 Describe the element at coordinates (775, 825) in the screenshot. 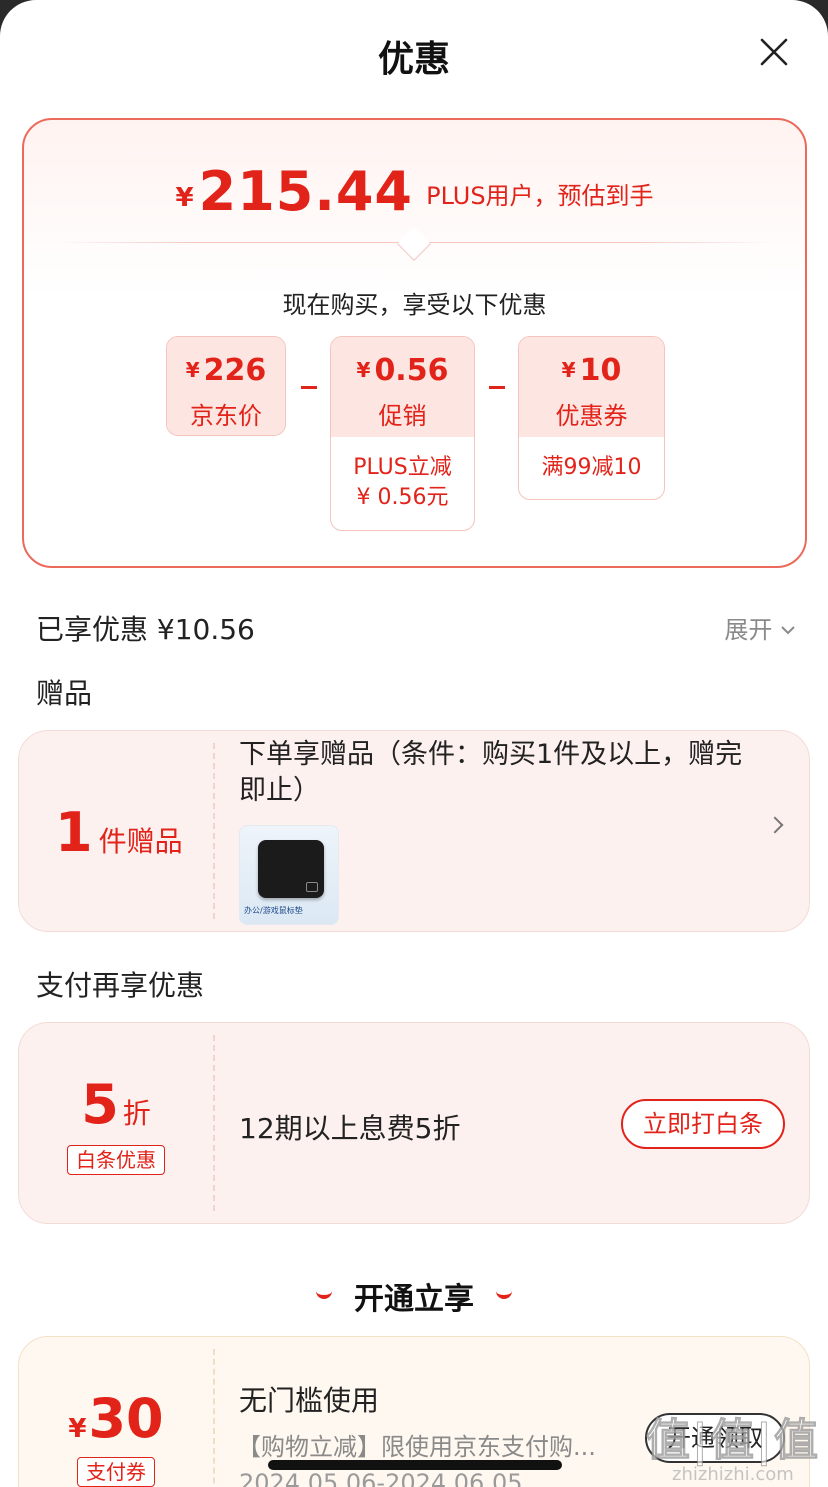

I see `chevron-right-icon` at that location.